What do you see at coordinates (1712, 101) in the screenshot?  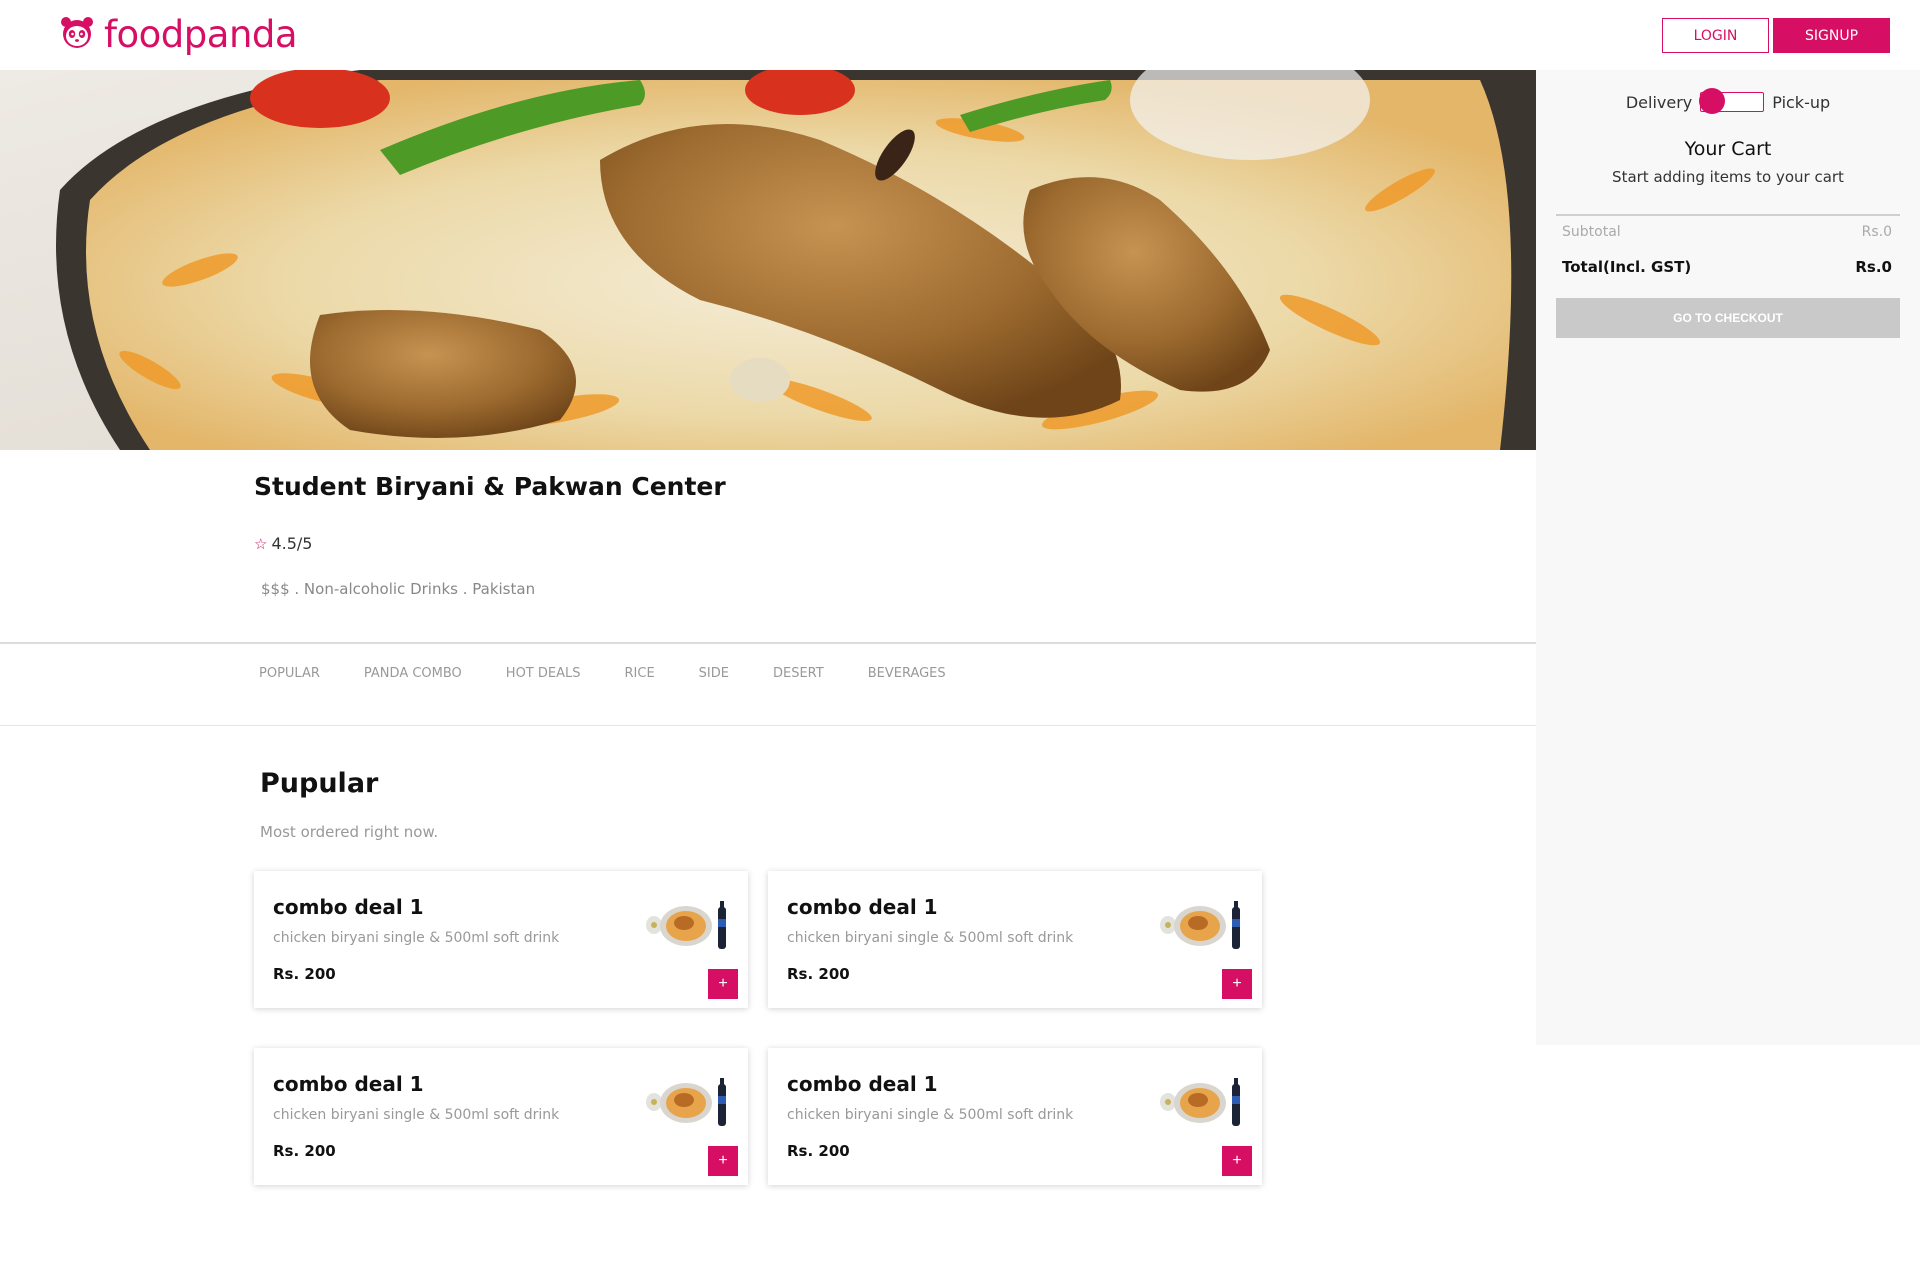 I see `toggle-knob` at bounding box center [1712, 101].